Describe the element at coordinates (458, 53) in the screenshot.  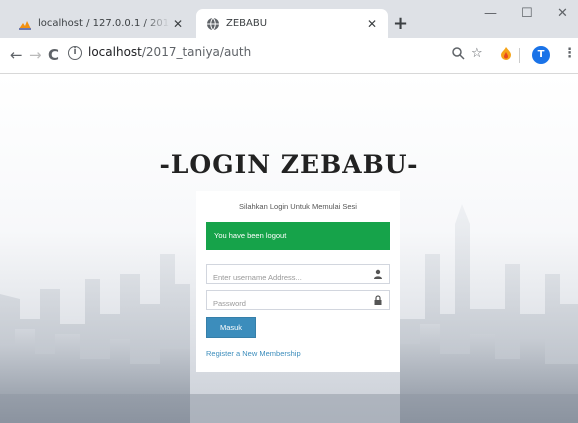
I see `zoom-icon` at that location.